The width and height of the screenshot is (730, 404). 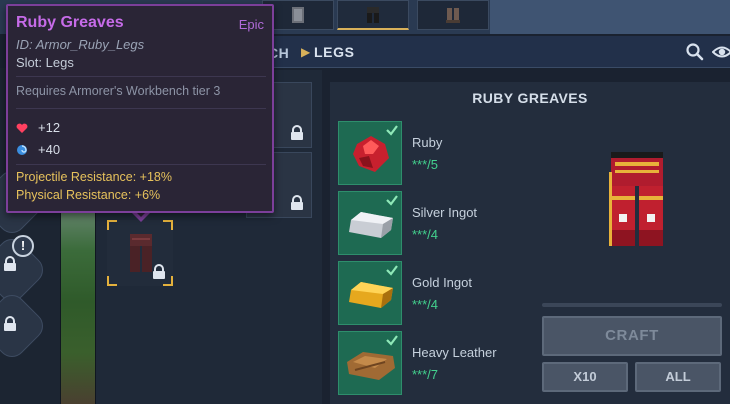 What do you see at coordinates (78, 302) in the screenshot?
I see `world-background-strip` at bounding box center [78, 302].